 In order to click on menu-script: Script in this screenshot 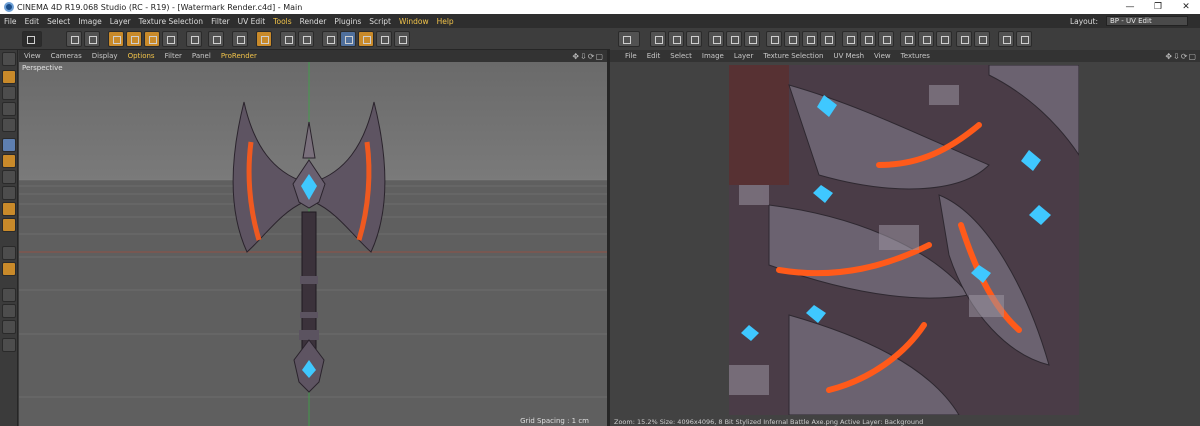, I will do `click(380, 21)`.